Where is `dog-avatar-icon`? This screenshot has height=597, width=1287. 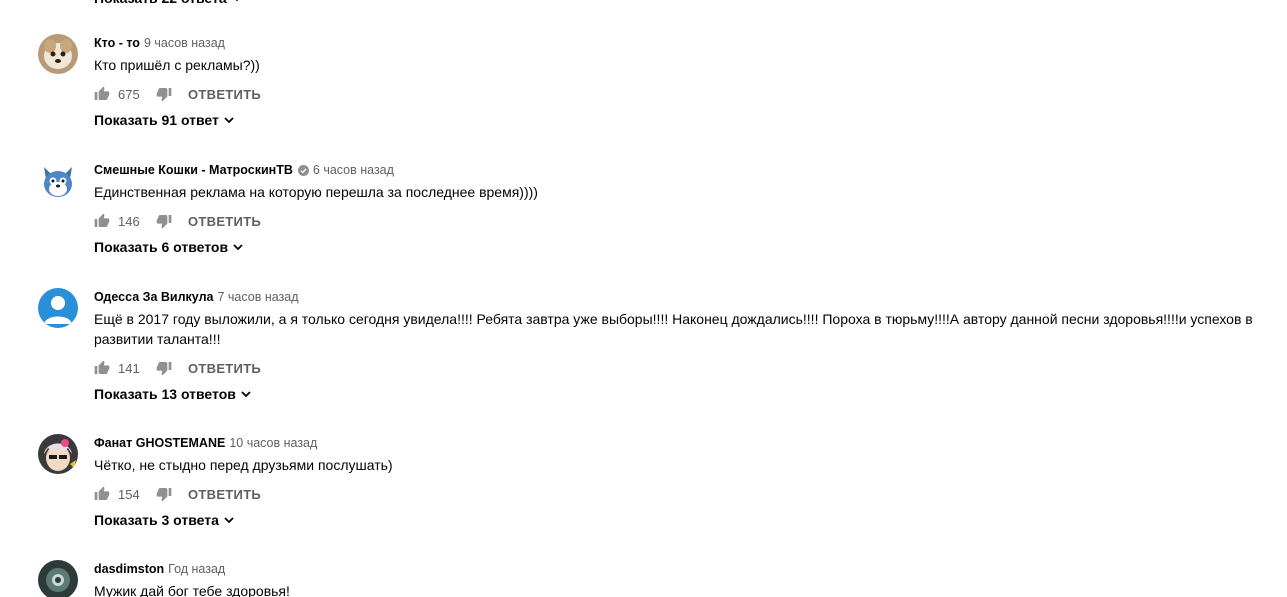 dog-avatar-icon is located at coordinates (58, 54).